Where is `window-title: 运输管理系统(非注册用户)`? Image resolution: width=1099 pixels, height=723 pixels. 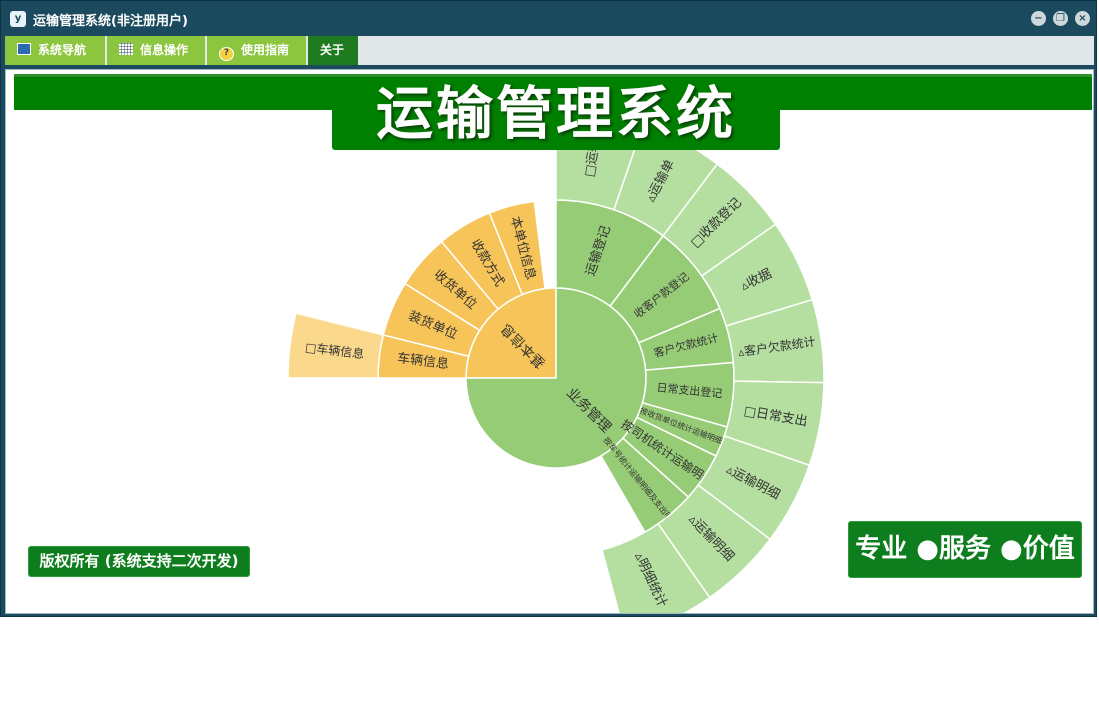 window-title: 运输管理系统(非注册用户) is located at coordinates (110, 21).